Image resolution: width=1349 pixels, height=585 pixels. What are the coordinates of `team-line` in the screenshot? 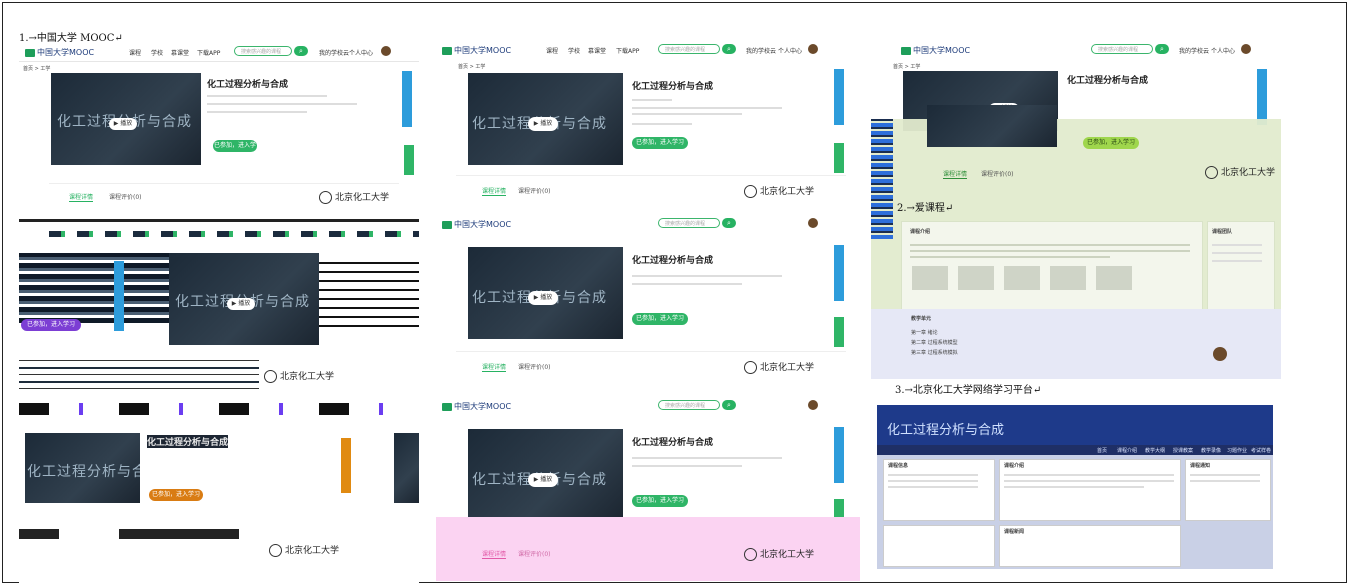 It's located at (1237, 245).